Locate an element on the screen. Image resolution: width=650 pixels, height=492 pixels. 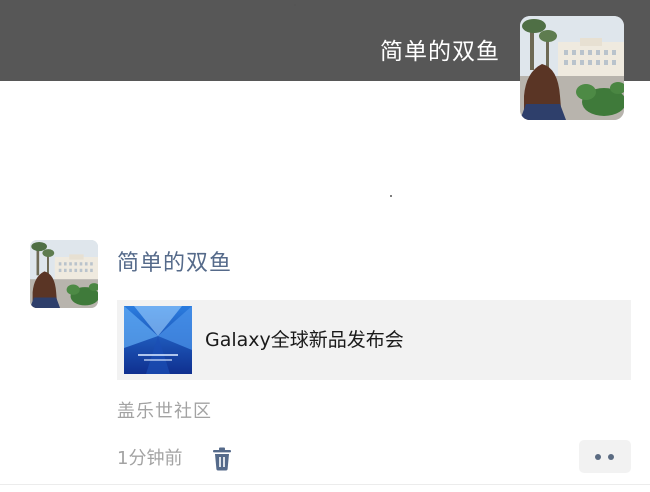
galaxy-thumbnail-graphic is located at coordinates (158, 340).